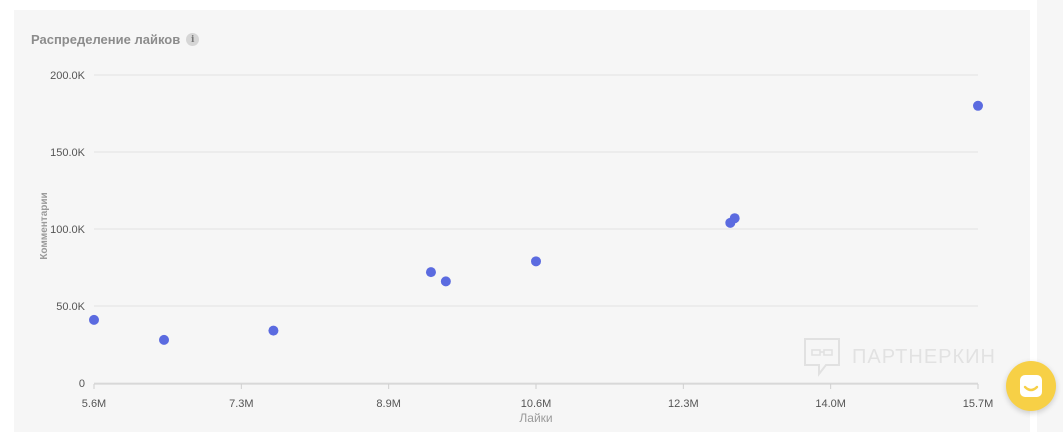 This screenshot has height=432, width=1063. I want to click on watermark-text: ПАРТНЕРКИН, so click(924, 356).